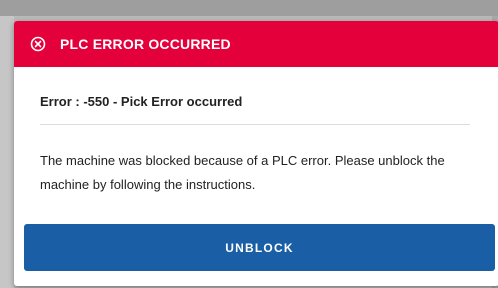  What do you see at coordinates (145, 44) in the screenshot?
I see `dialog-title: PLC ERROR OCCURRED` at bounding box center [145, 44].